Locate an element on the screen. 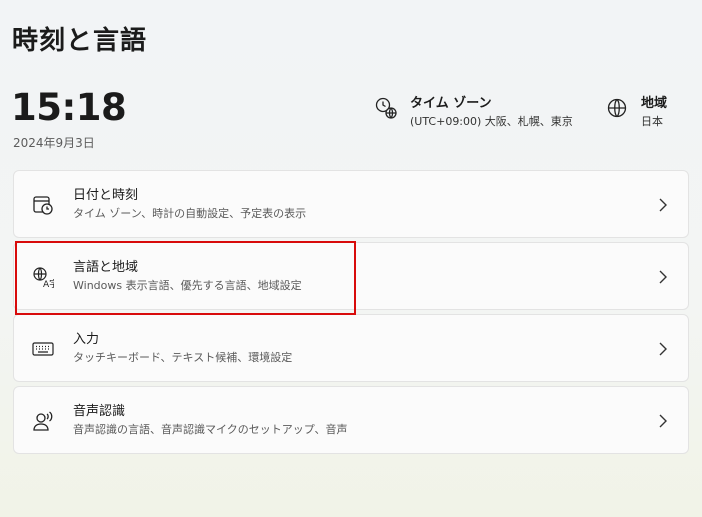 The image size is (702, 517). timezone-label: タイム ゾーン is located at coordinates (451, 103).